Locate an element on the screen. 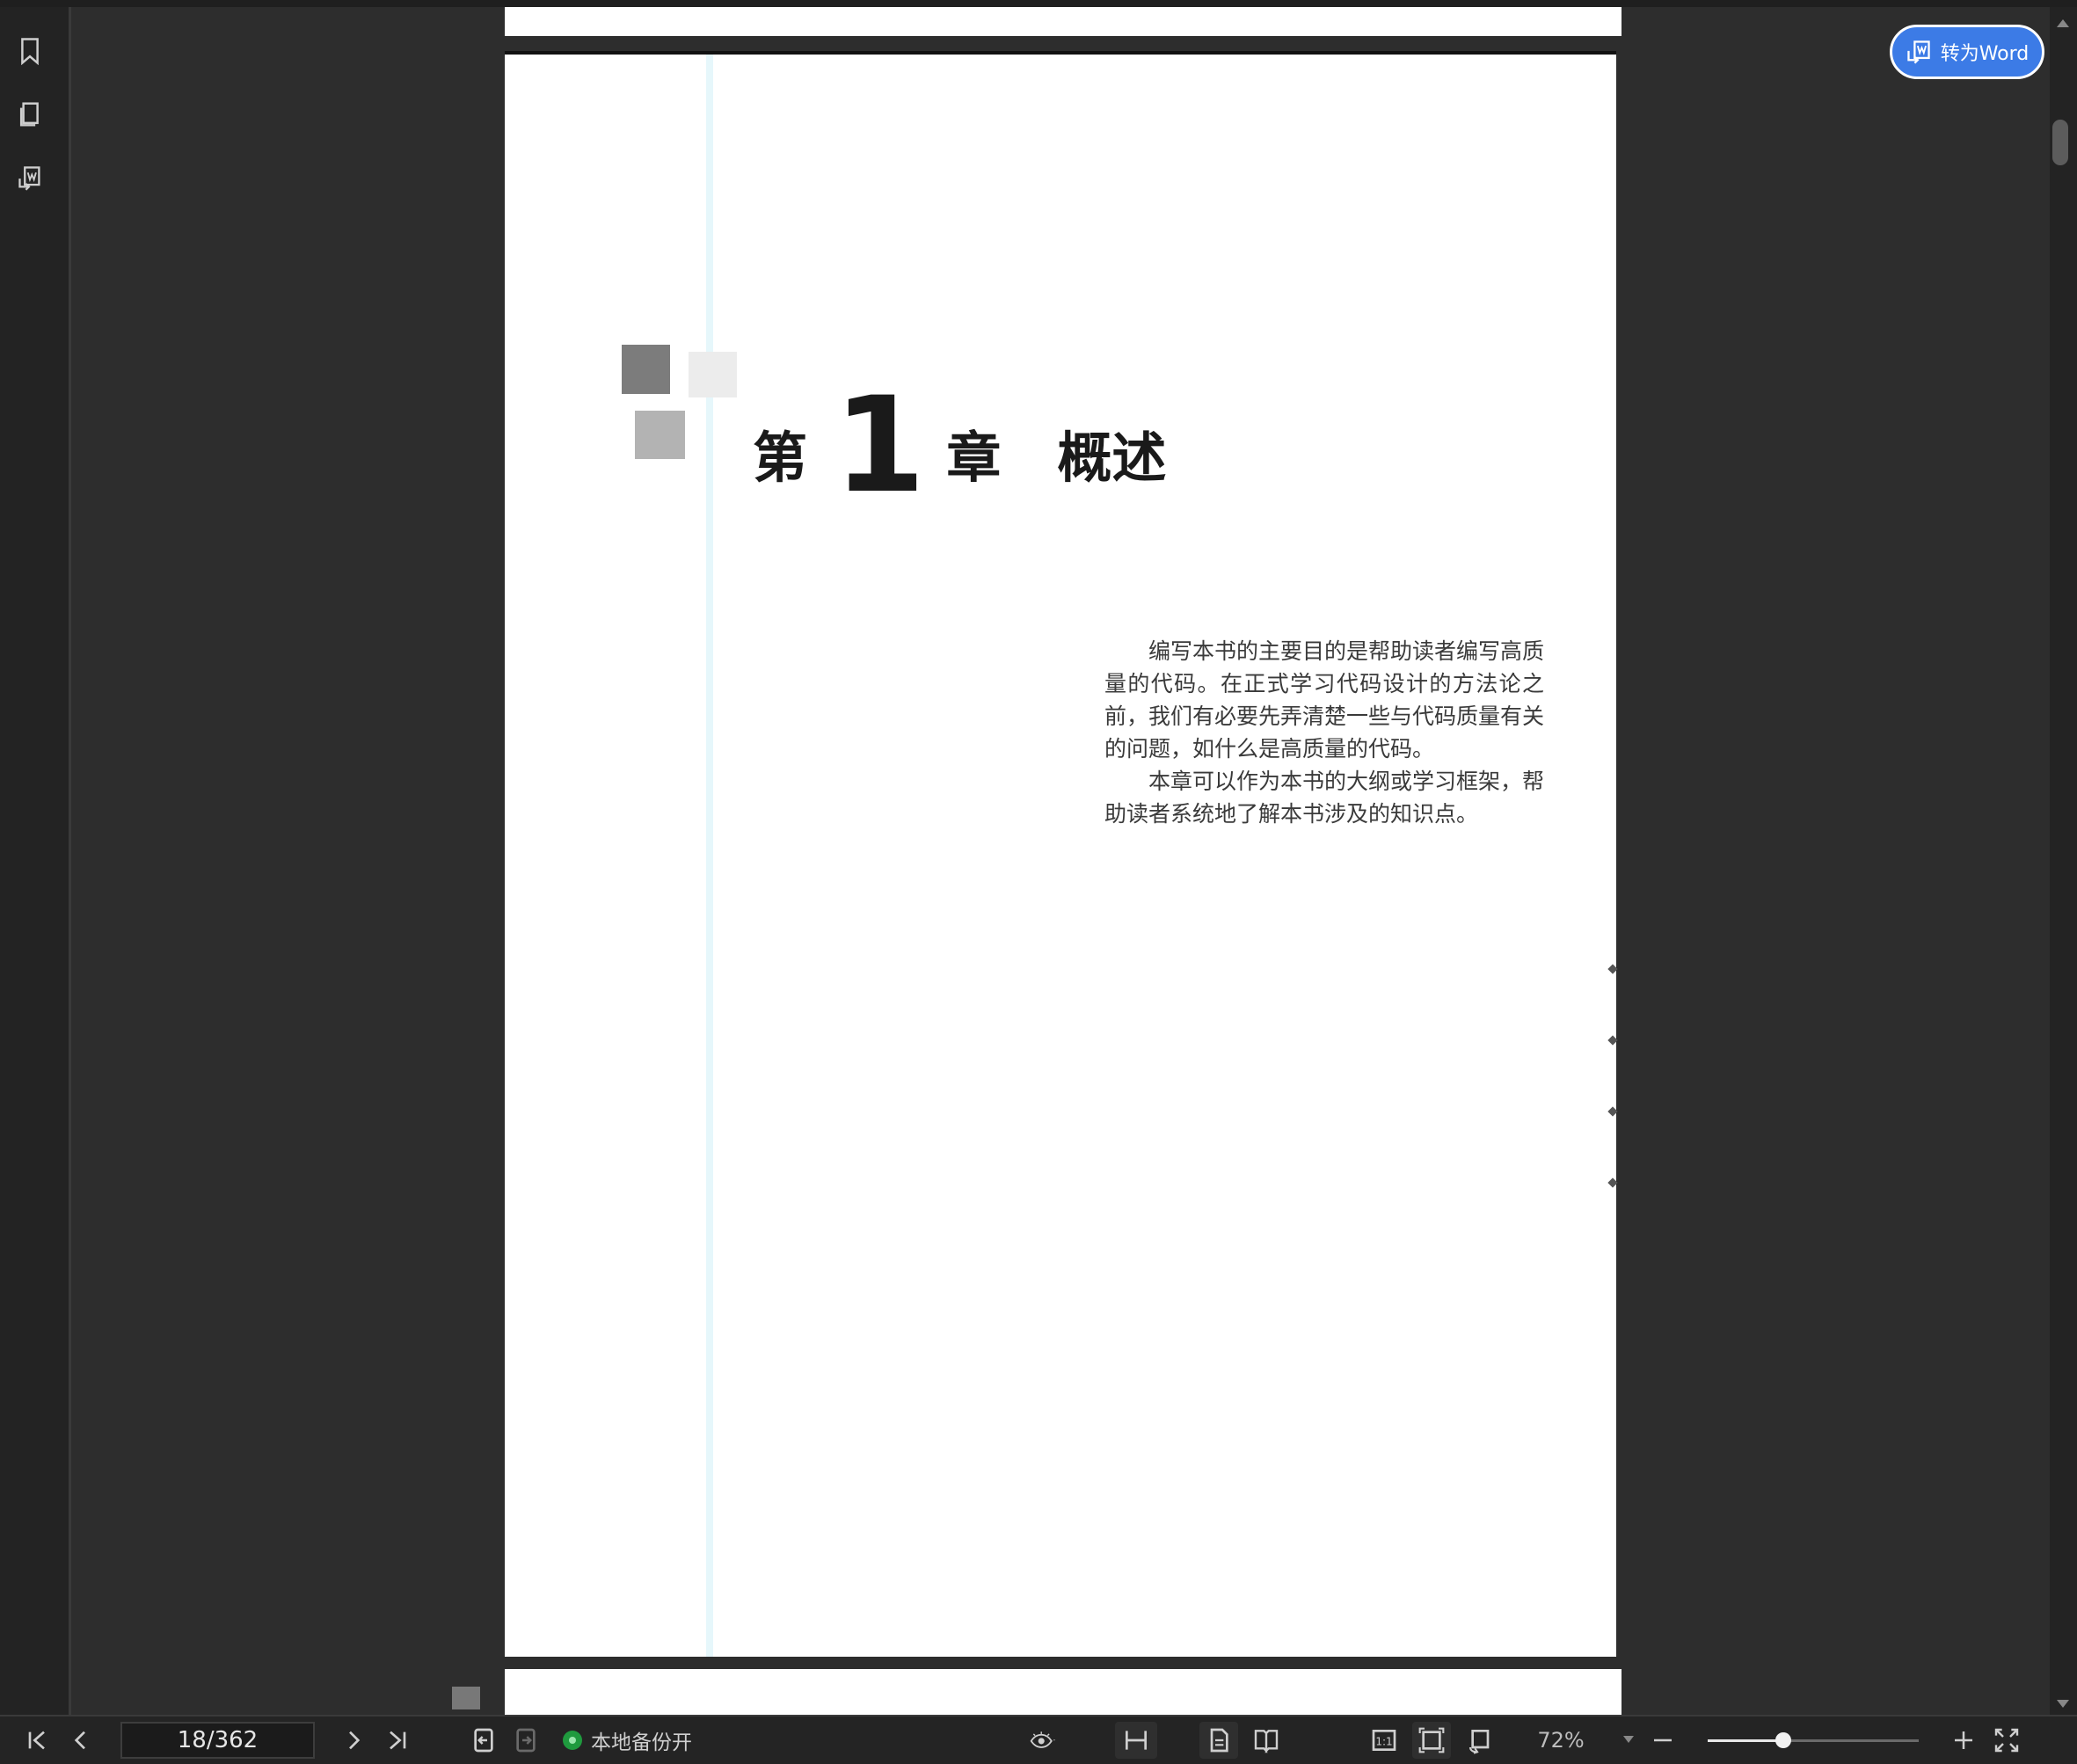 The width and height of the screenshot is (2077, 1764). two-page-button is located at coordinates (1266, 1740).